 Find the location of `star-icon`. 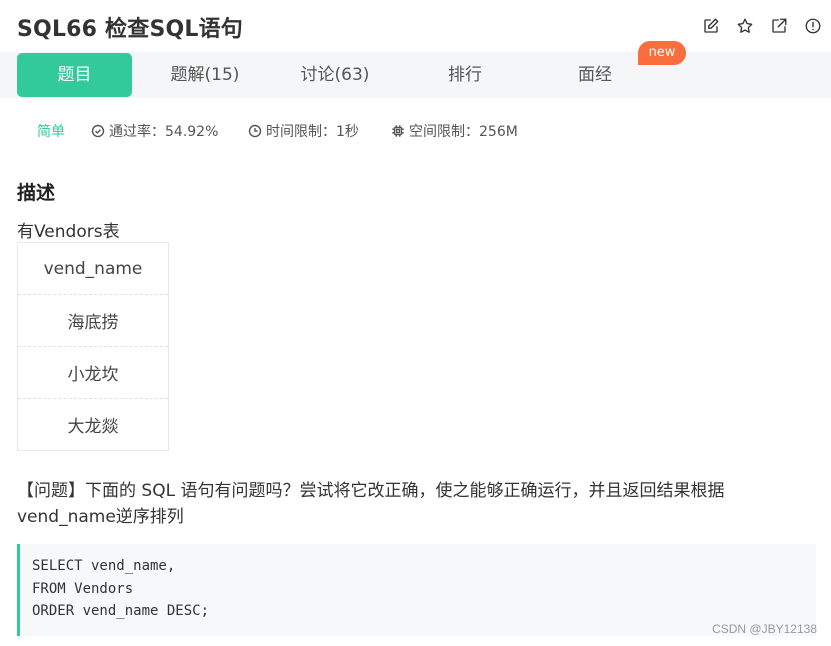

star-icon is located at coordinates (745, 26).